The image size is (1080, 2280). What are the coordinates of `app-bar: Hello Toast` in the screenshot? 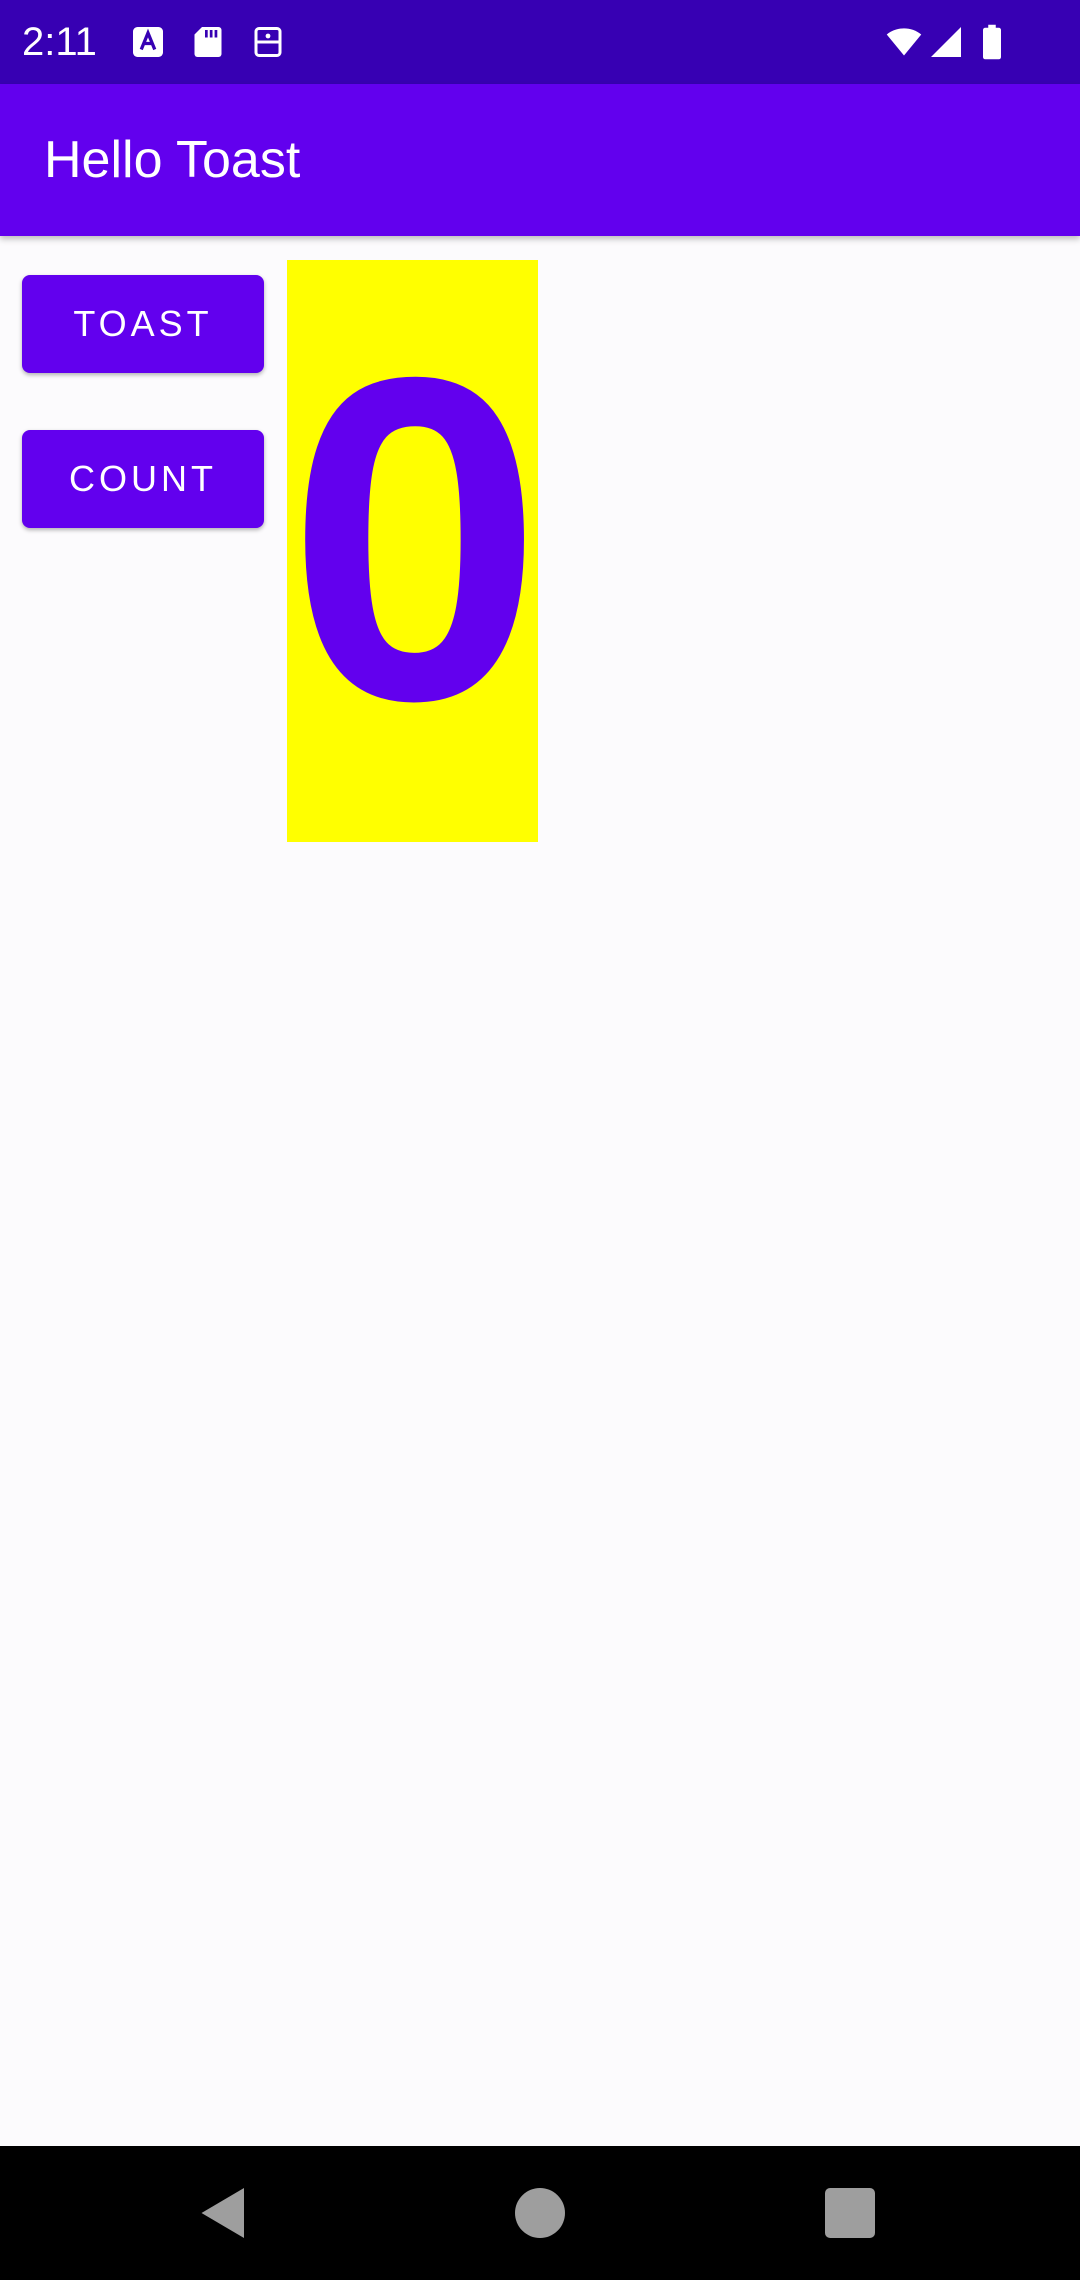 It's located at (540, 160).